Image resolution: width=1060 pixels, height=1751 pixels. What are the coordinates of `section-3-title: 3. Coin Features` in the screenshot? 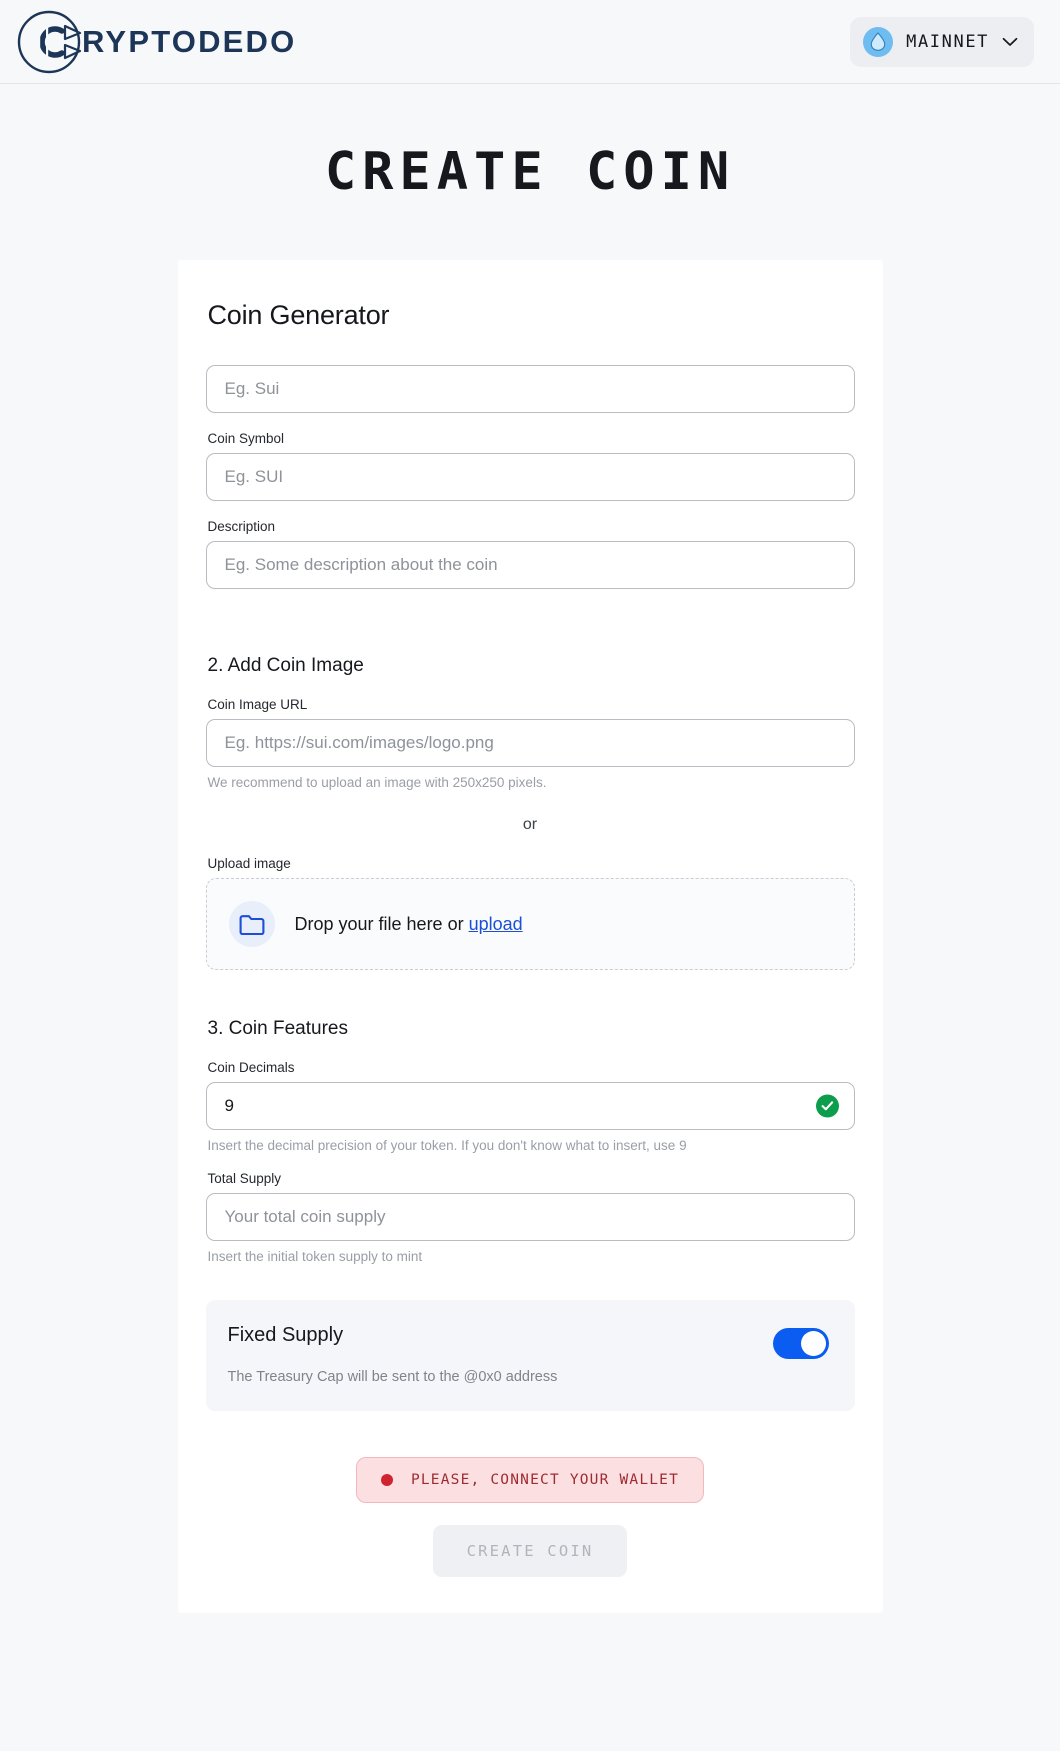 It's located at (277, 1028).